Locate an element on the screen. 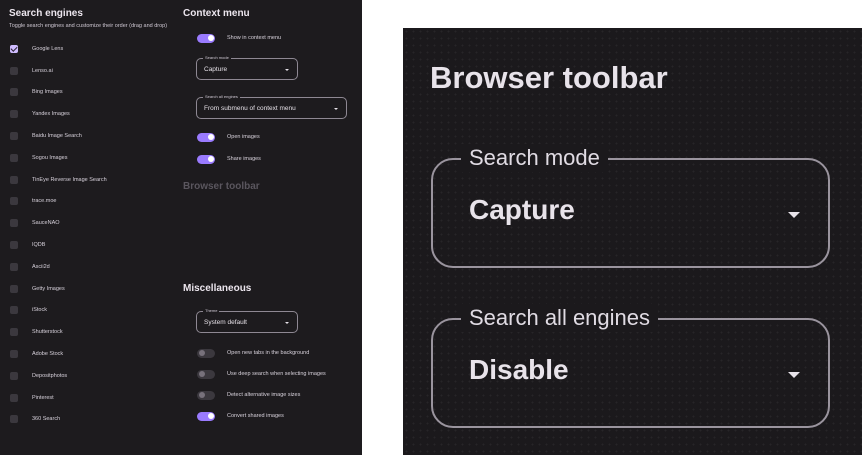 The width and height of the screenshot is (862, 455). list-item: Bing Images is located at coordinates (91, 93).